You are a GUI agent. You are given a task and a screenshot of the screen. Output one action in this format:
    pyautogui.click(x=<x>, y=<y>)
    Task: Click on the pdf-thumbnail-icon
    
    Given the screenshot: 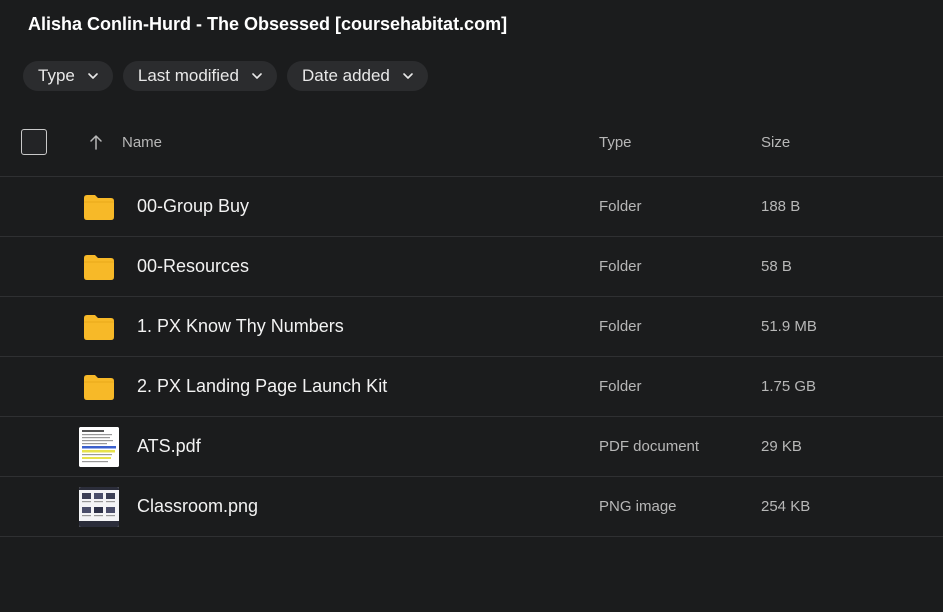 What is the action you would take?
    pyautogui.click(x=99, y=447)
    